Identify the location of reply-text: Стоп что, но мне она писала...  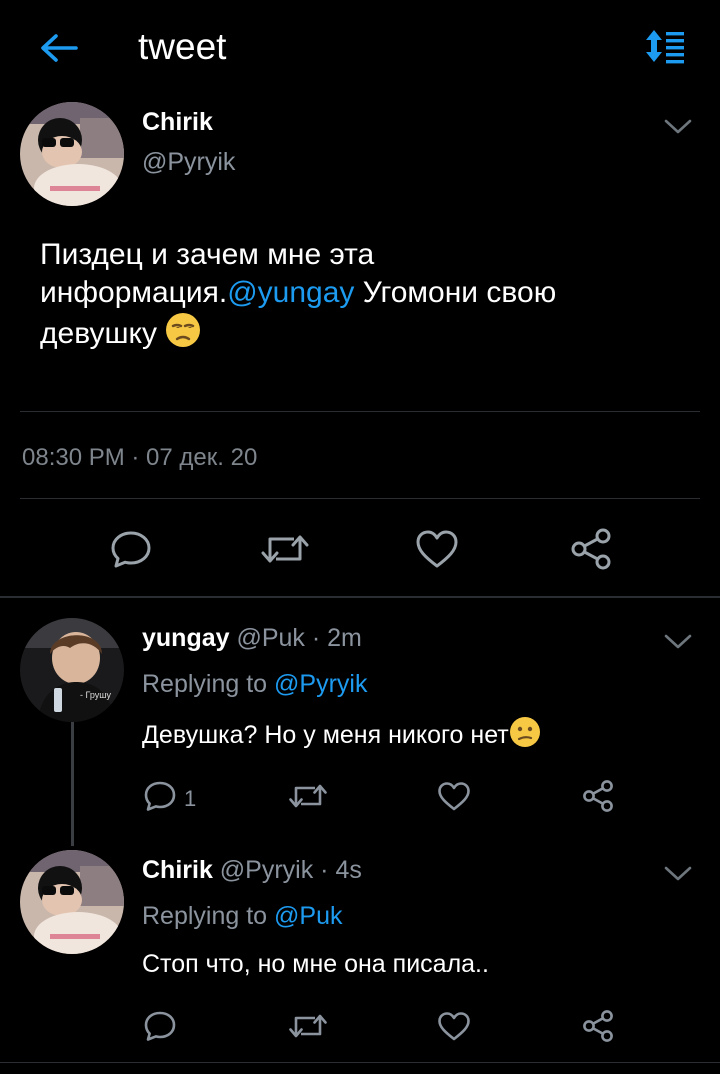
(315, 964).